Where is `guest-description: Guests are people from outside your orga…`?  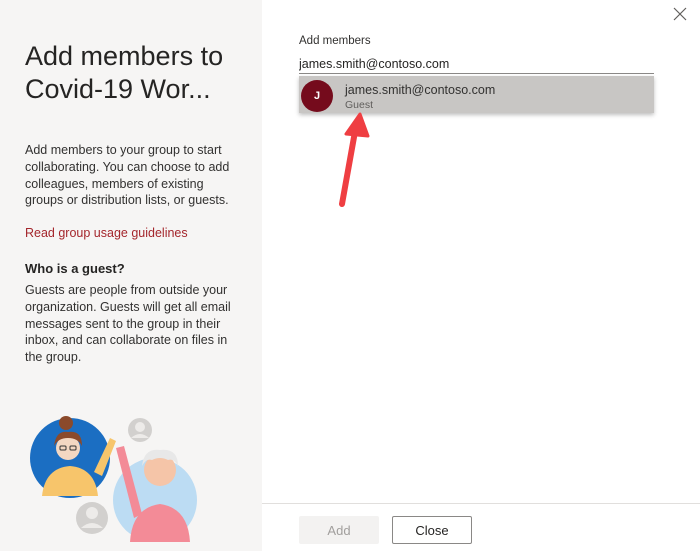 guest-description: Guests are people from outside your orga… is located at coordinates (128, 324).